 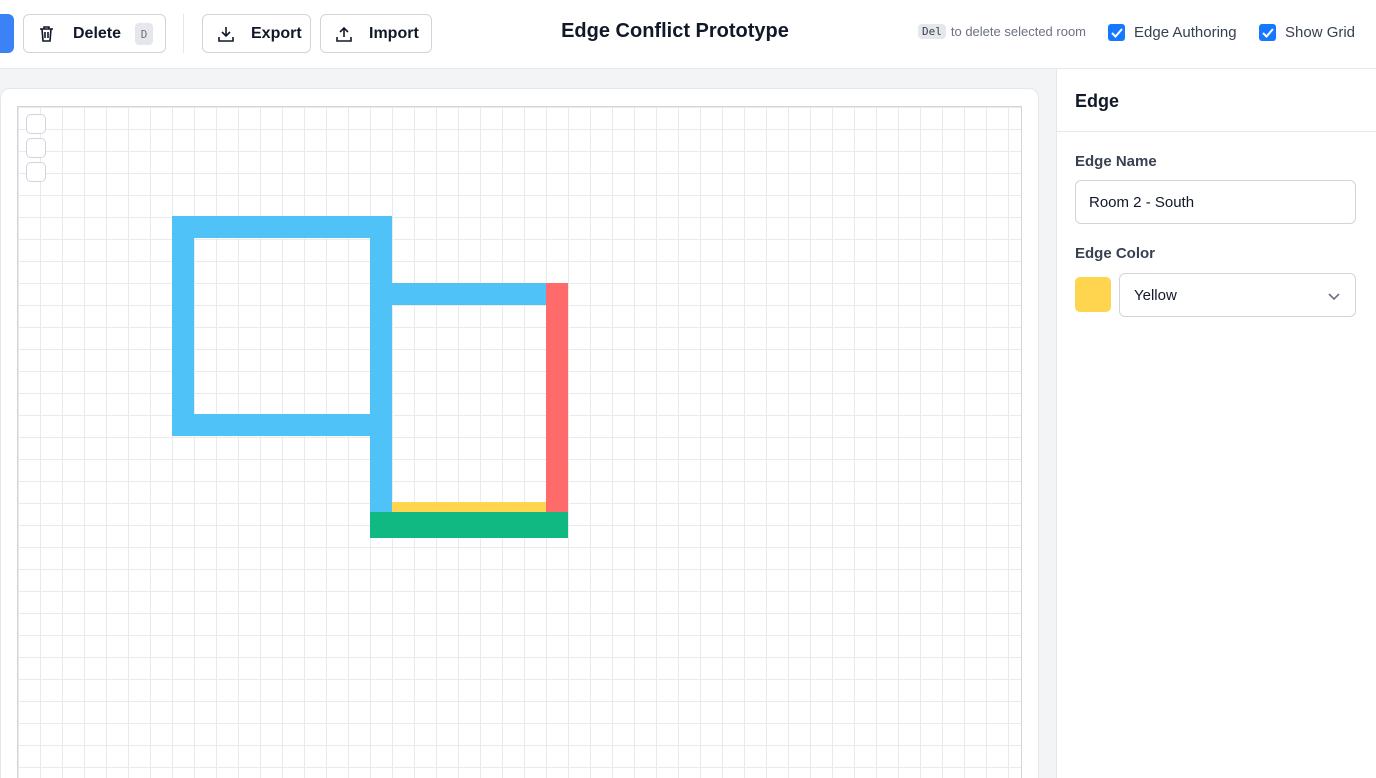 I want to click on room-2-north-edge, so click(x=469, y=294).